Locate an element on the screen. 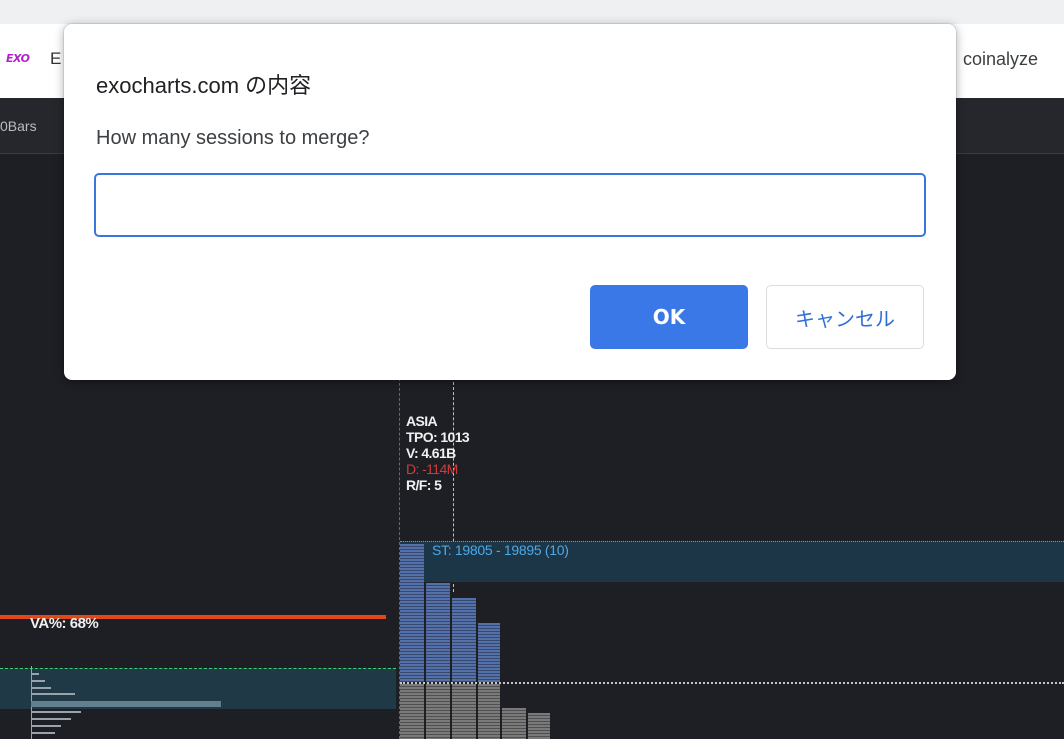 Image resolution: width=1064 pixels, height=739 pixels. single-print-label: ST: 19805 - 19895 (10) is located at coordinates (500, 550).